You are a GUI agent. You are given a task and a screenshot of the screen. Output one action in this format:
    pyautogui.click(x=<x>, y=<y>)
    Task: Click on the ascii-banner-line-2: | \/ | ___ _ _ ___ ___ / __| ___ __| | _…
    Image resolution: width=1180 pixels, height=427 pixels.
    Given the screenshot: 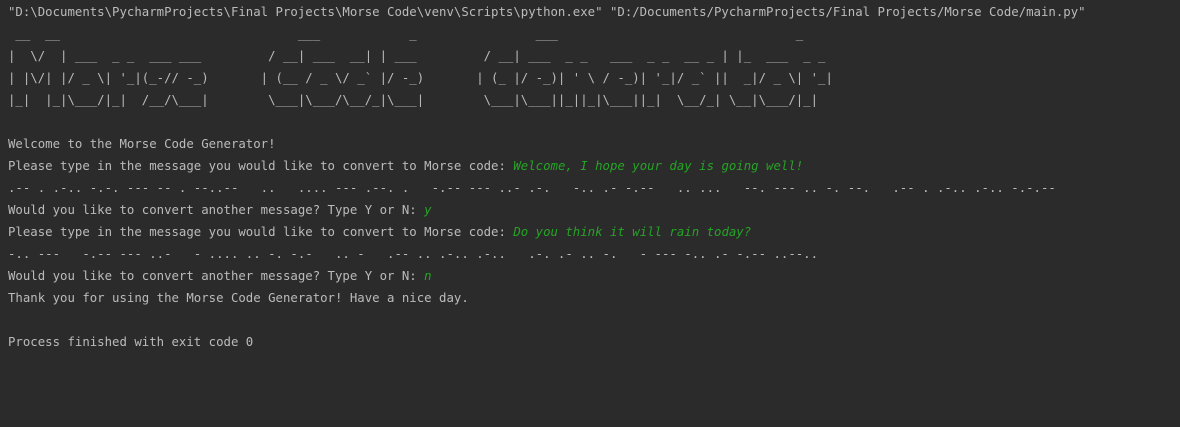 What is the action you would take?
    pyautogui.click(x=417, y=56)
    